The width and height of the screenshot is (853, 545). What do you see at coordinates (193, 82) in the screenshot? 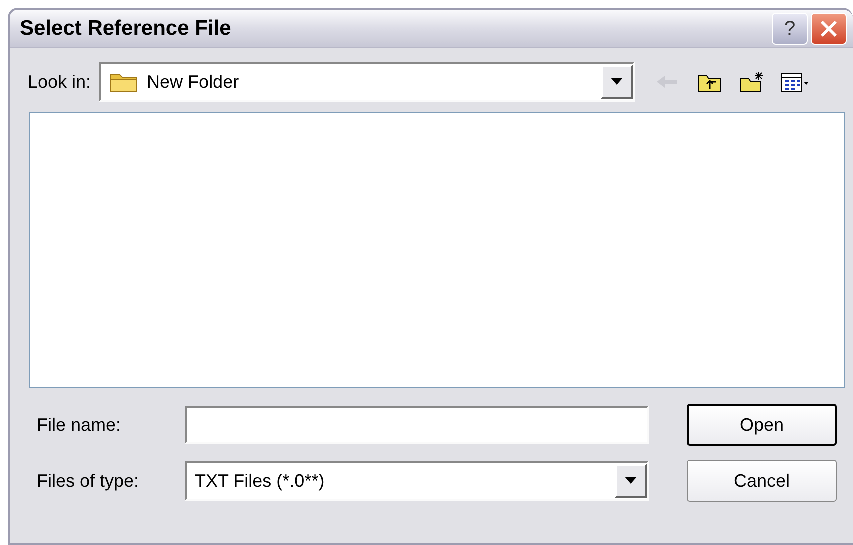
I see `folder-name: New Folder` at bounding box center [193, 82].